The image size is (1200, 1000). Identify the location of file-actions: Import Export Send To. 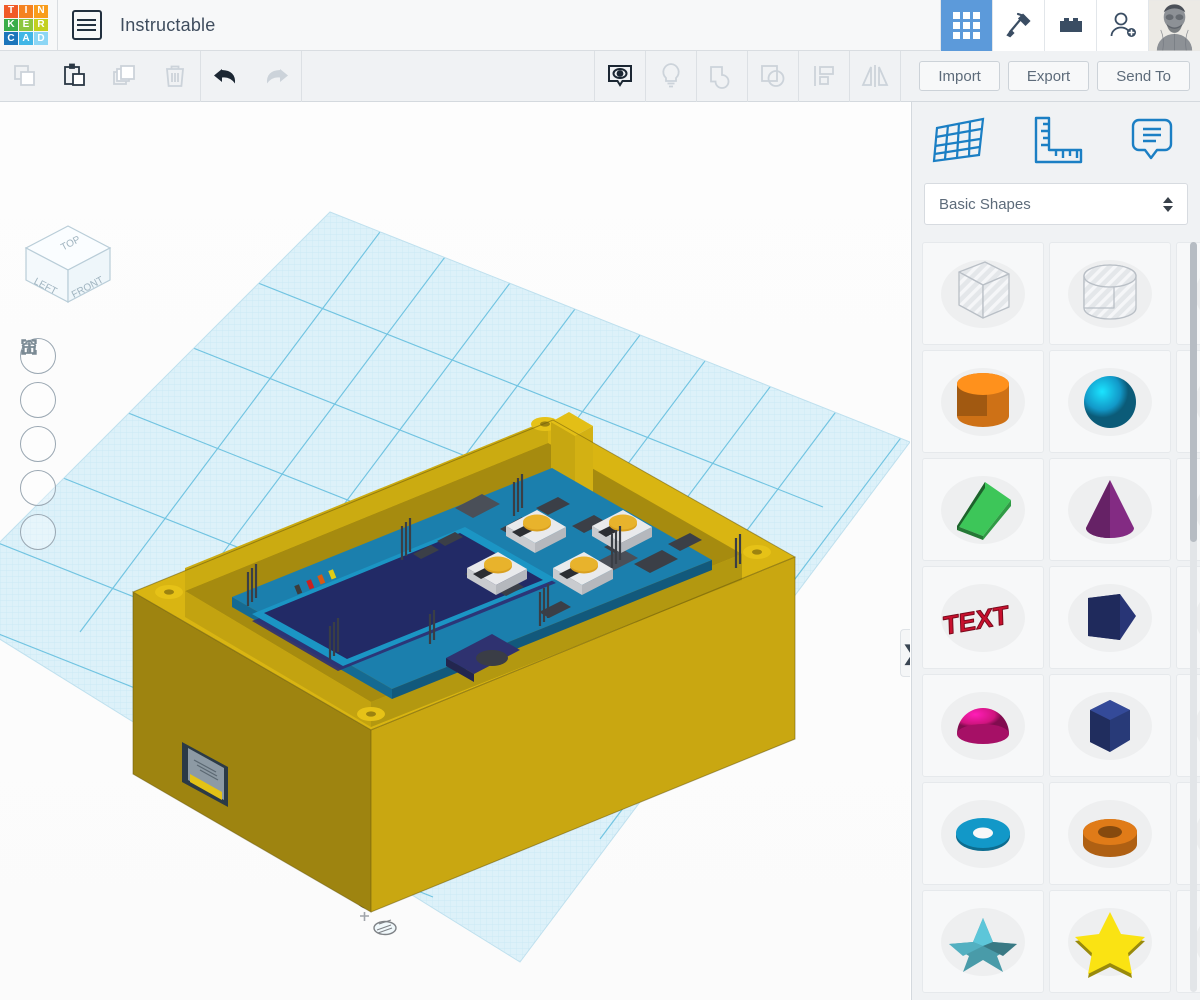
(1059, 76).